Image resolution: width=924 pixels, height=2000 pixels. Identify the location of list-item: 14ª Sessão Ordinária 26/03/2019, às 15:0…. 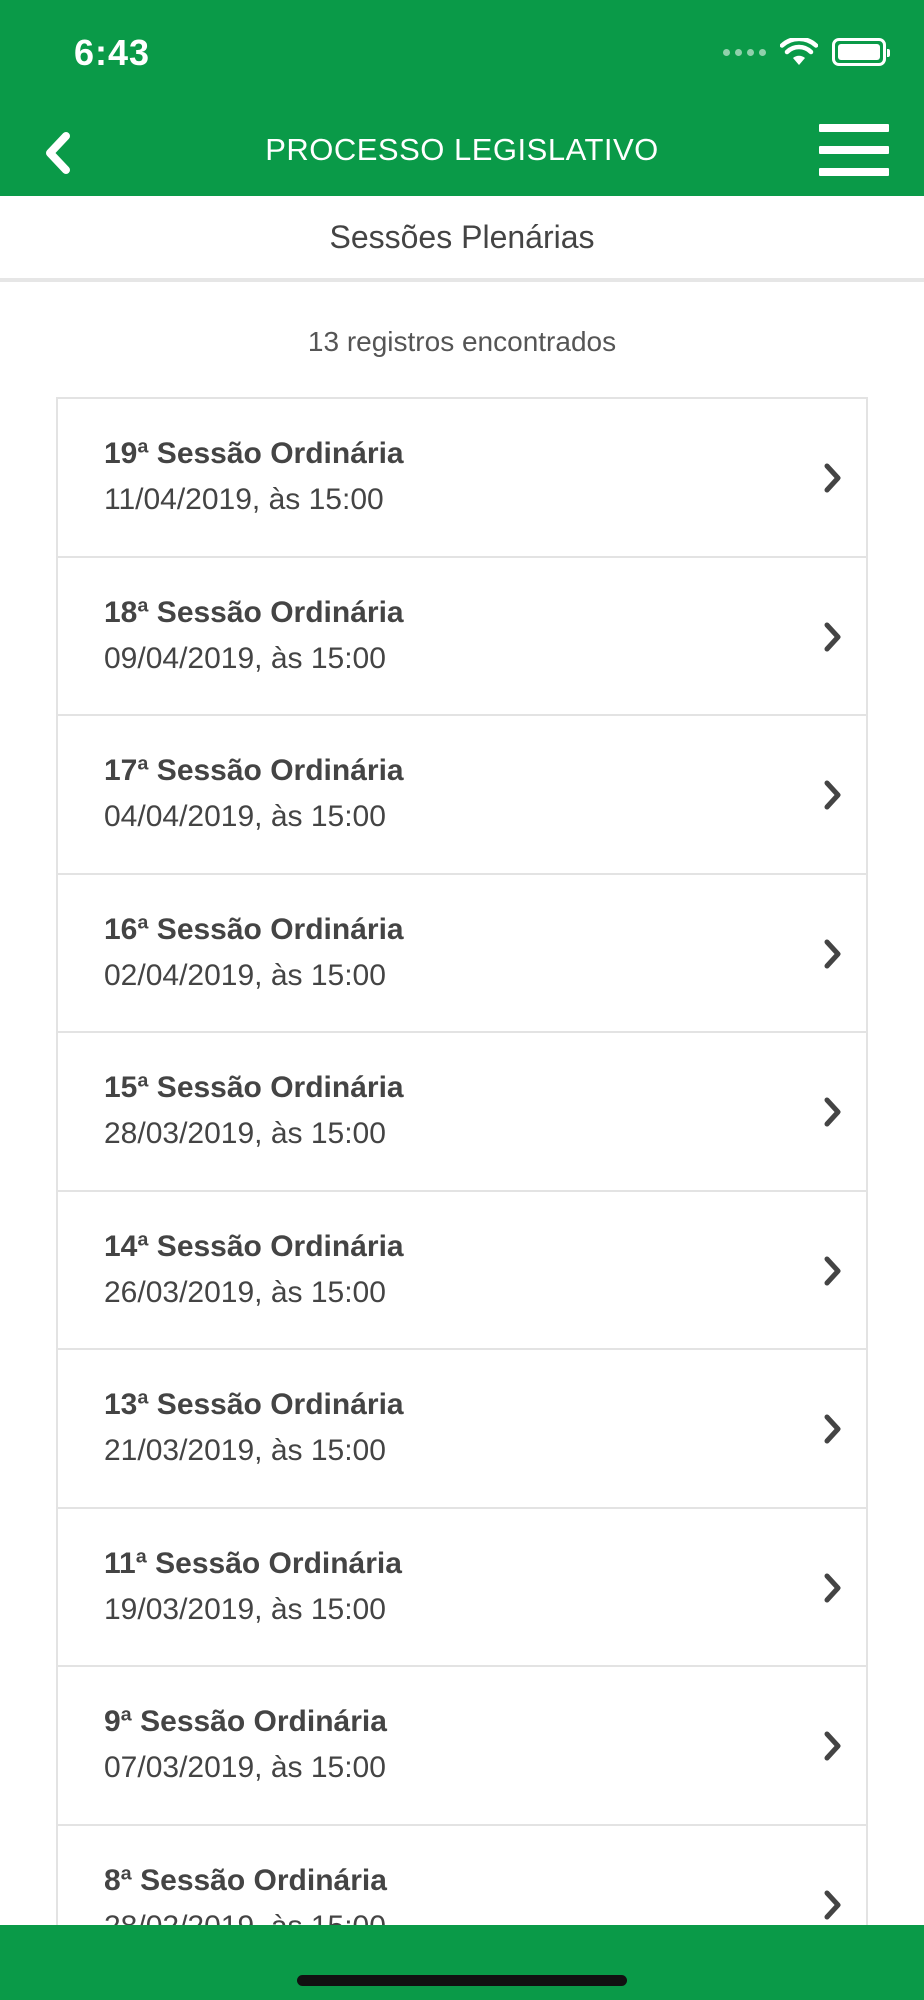
(462, 1270).